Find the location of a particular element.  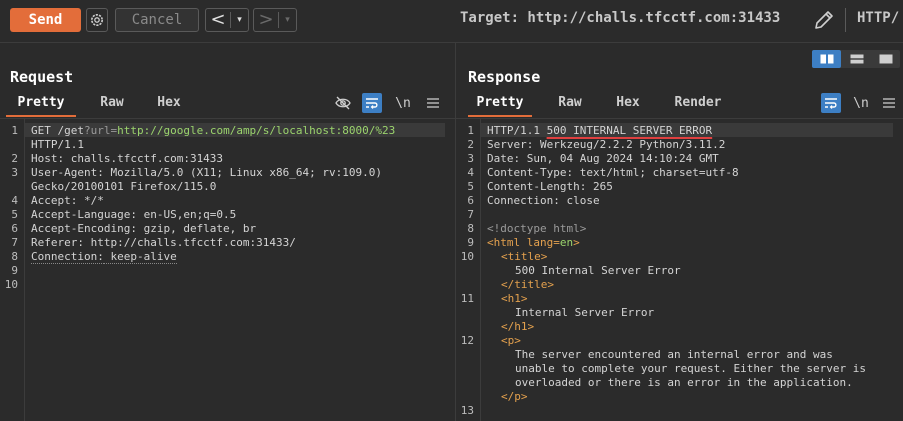

header-accept: Accept: */* is located at coordinates (67, 200).